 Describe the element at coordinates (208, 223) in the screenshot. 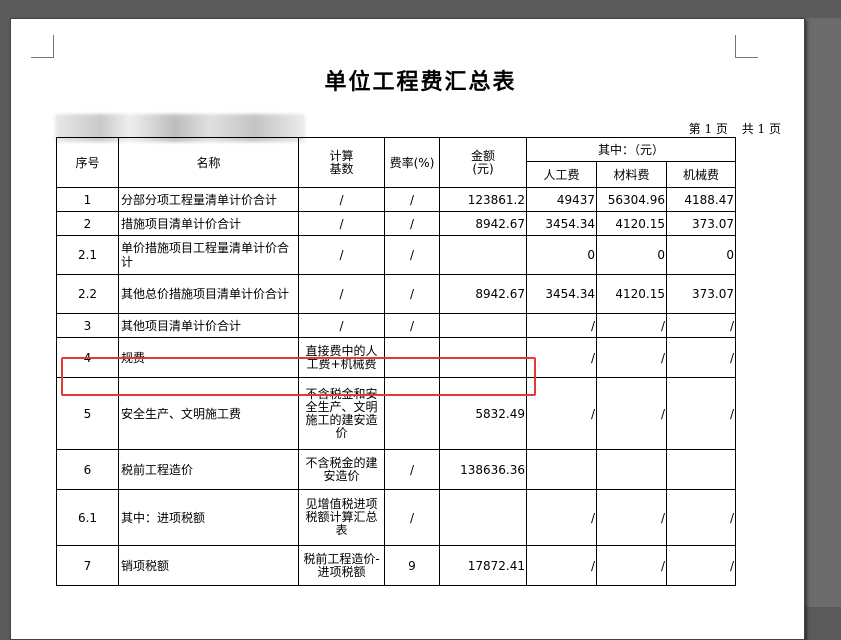

I see `cell-name: 措施项目清单计价合计` at that location.